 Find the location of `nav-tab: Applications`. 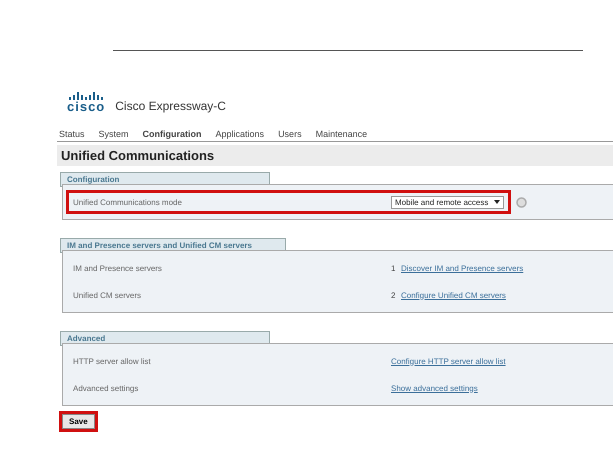

nav-tab: Applications is located at coordinates (240, 134).